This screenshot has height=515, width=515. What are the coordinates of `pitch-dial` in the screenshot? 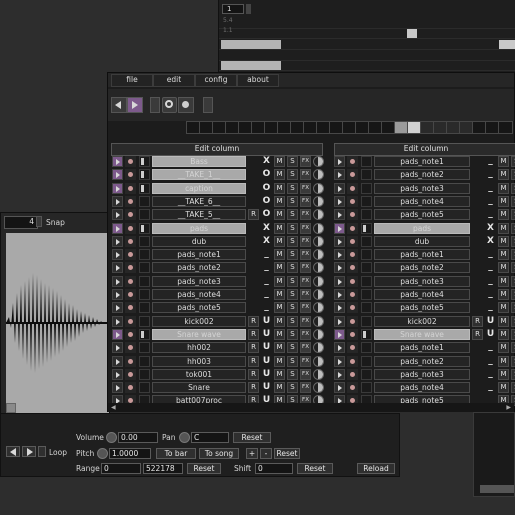 It's located at (102, 453).